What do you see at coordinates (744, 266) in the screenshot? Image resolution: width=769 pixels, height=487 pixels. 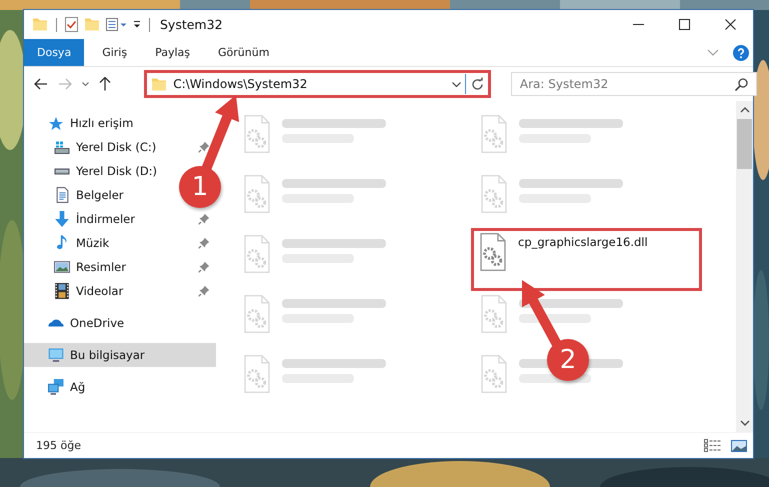 I see `scrollbar` at bounding box center [744, 266].